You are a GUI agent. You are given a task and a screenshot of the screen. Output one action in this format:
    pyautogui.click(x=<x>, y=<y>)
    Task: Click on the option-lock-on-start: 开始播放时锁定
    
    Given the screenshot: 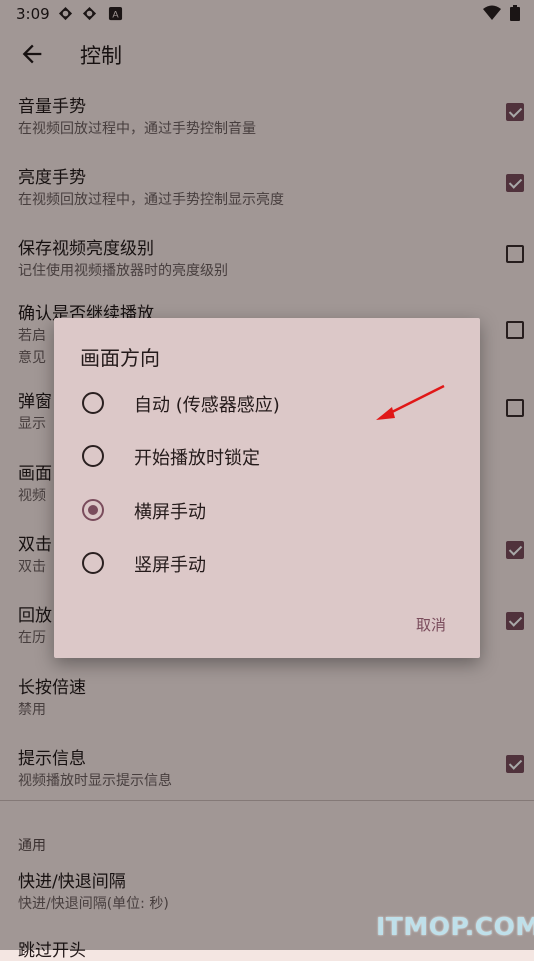 What is the action you would take?
    pyautogui.click(x=267, y=456)
    